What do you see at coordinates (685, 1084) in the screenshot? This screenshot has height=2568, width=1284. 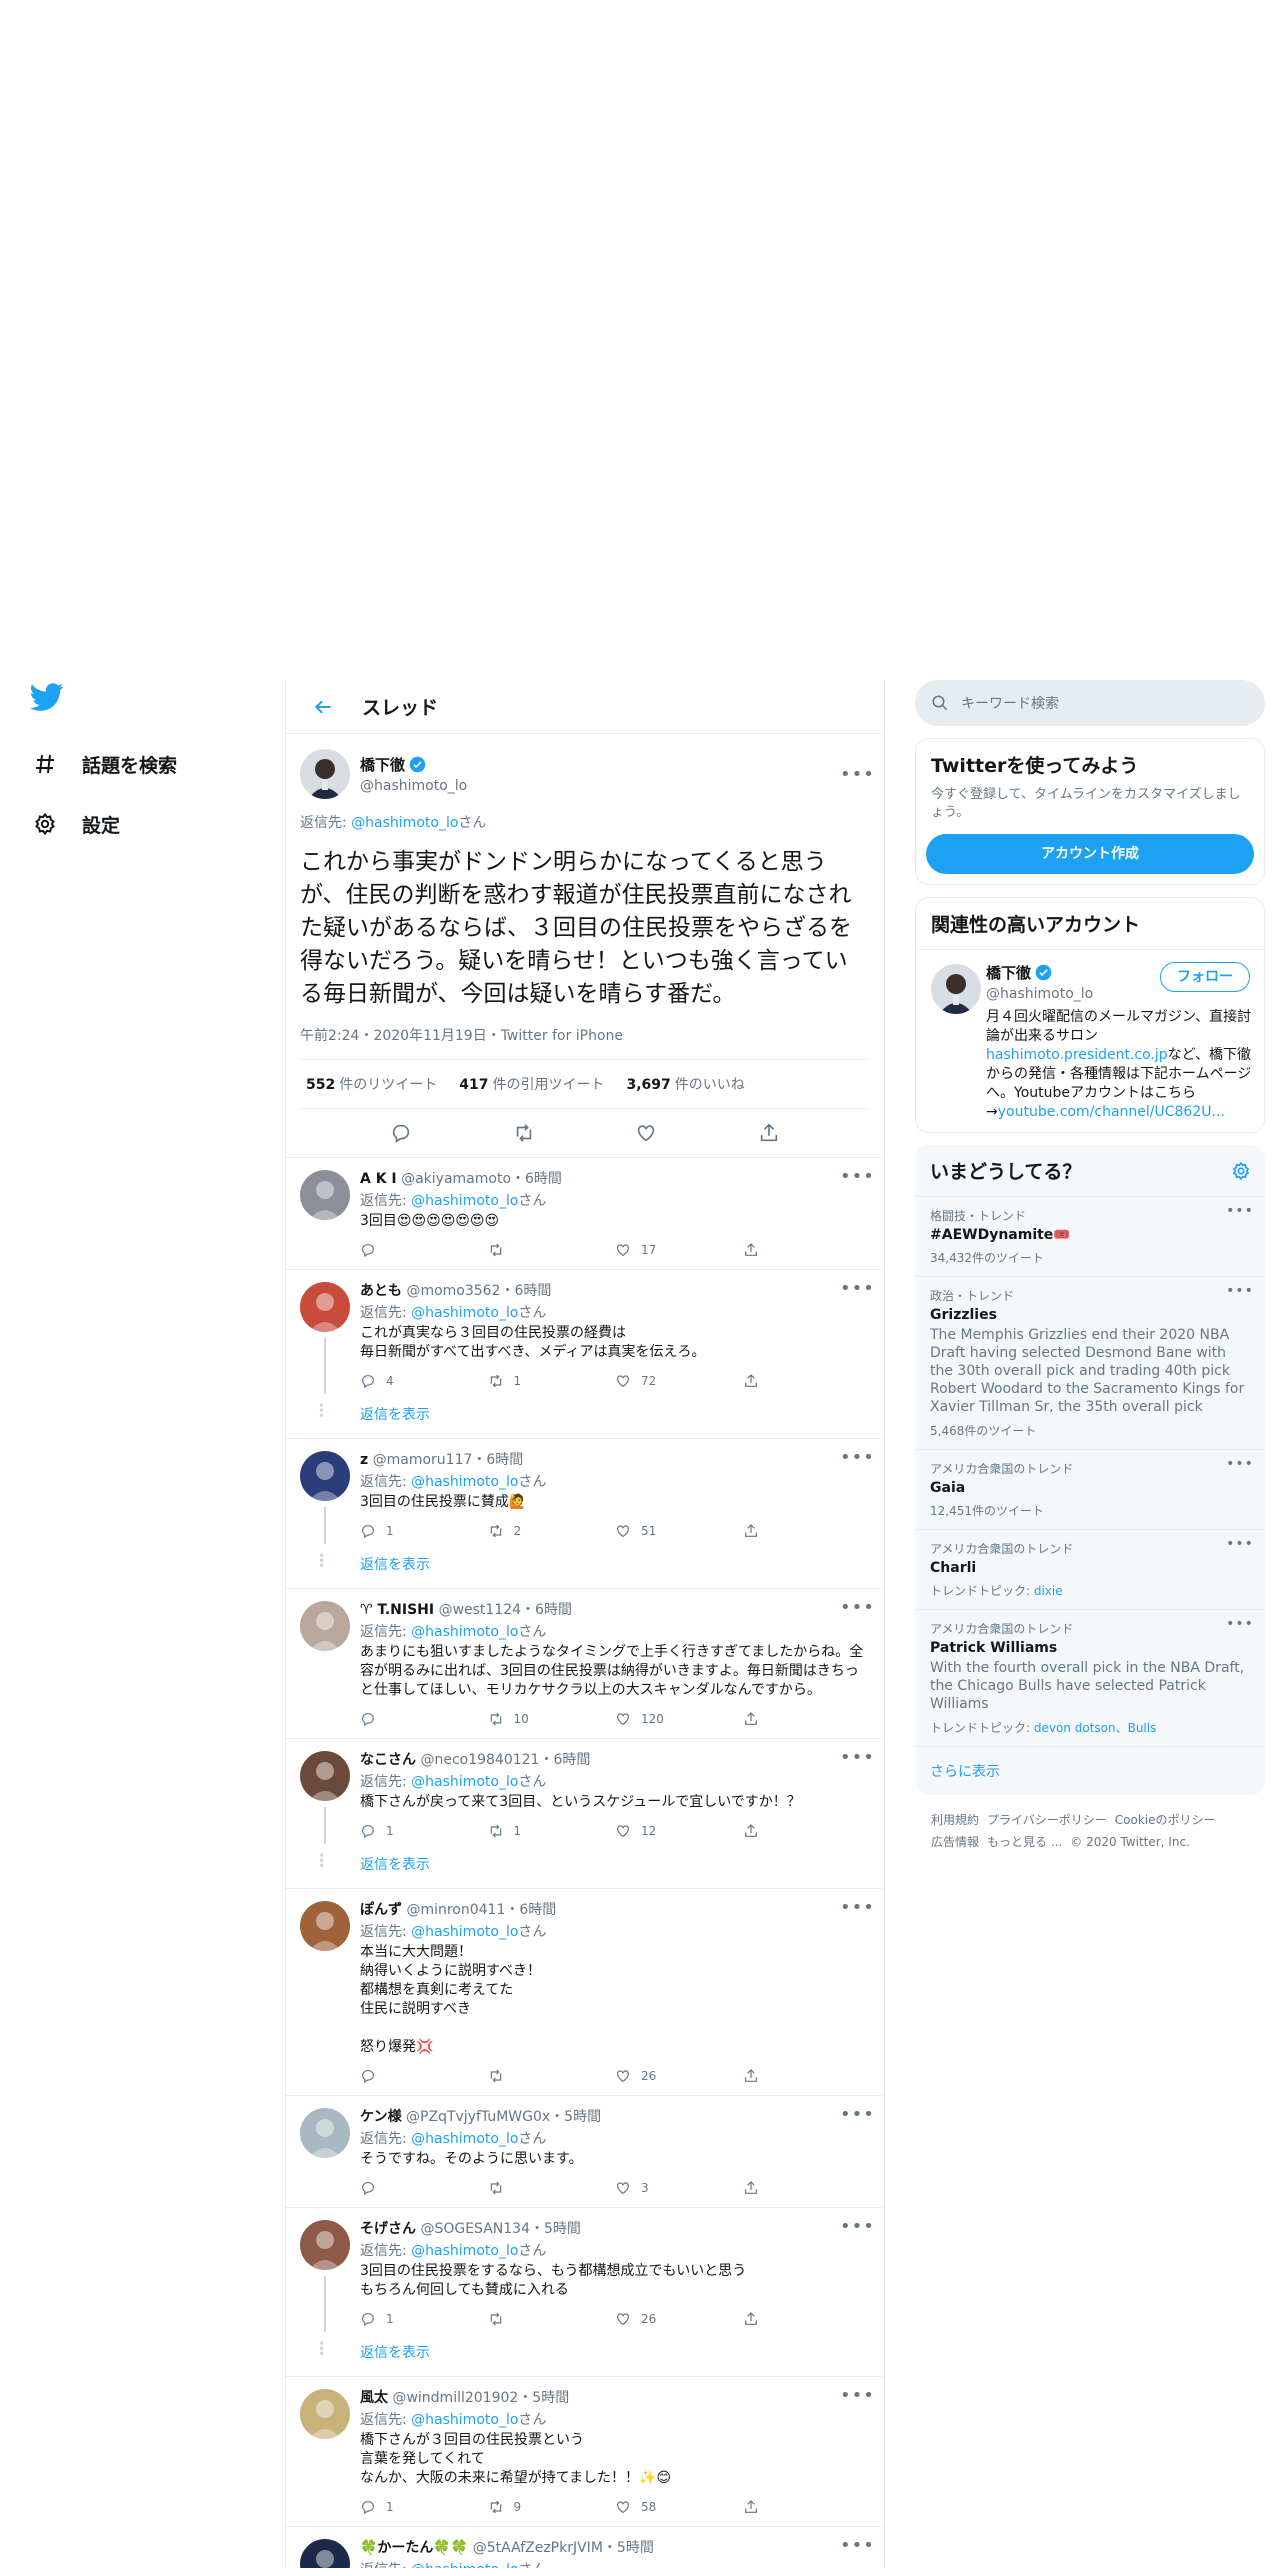 I see `like-count: 3,697 件のいいね` at bounding box center [685, 1084].